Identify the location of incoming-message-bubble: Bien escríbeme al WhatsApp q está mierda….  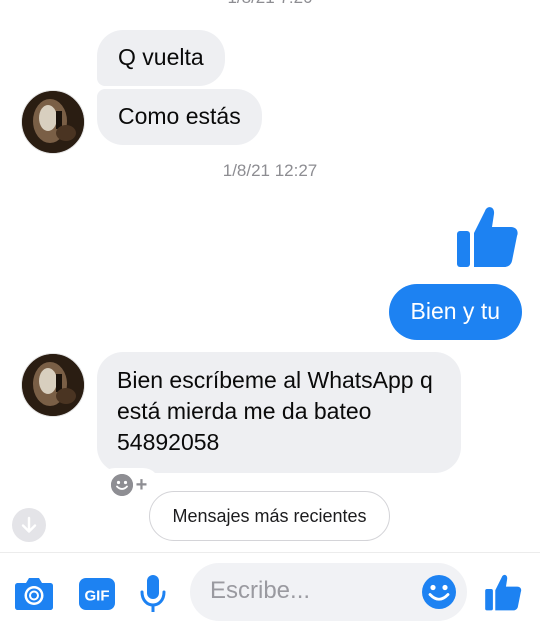
(279, 412).